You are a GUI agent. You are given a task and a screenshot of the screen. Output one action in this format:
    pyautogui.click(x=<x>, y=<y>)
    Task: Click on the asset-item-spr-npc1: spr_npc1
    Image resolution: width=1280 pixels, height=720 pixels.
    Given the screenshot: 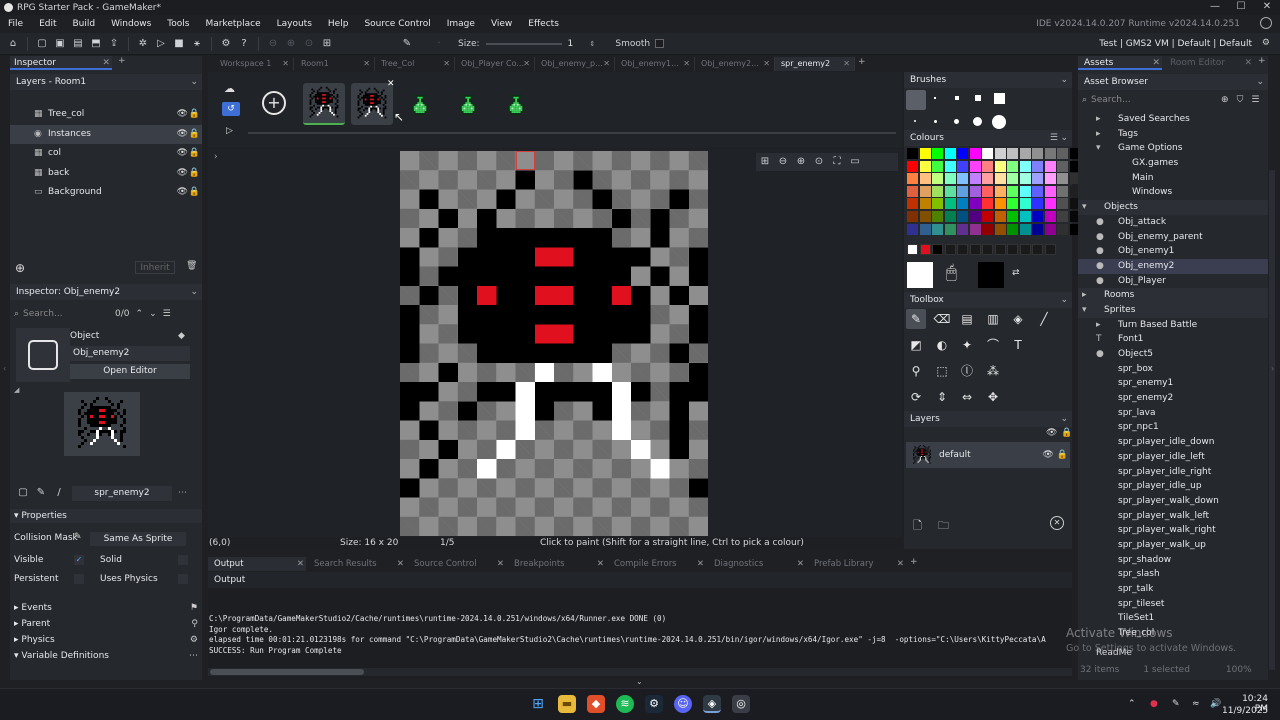 What is the action you would take?
    pyautogui.click(x=1173, y=427)
    